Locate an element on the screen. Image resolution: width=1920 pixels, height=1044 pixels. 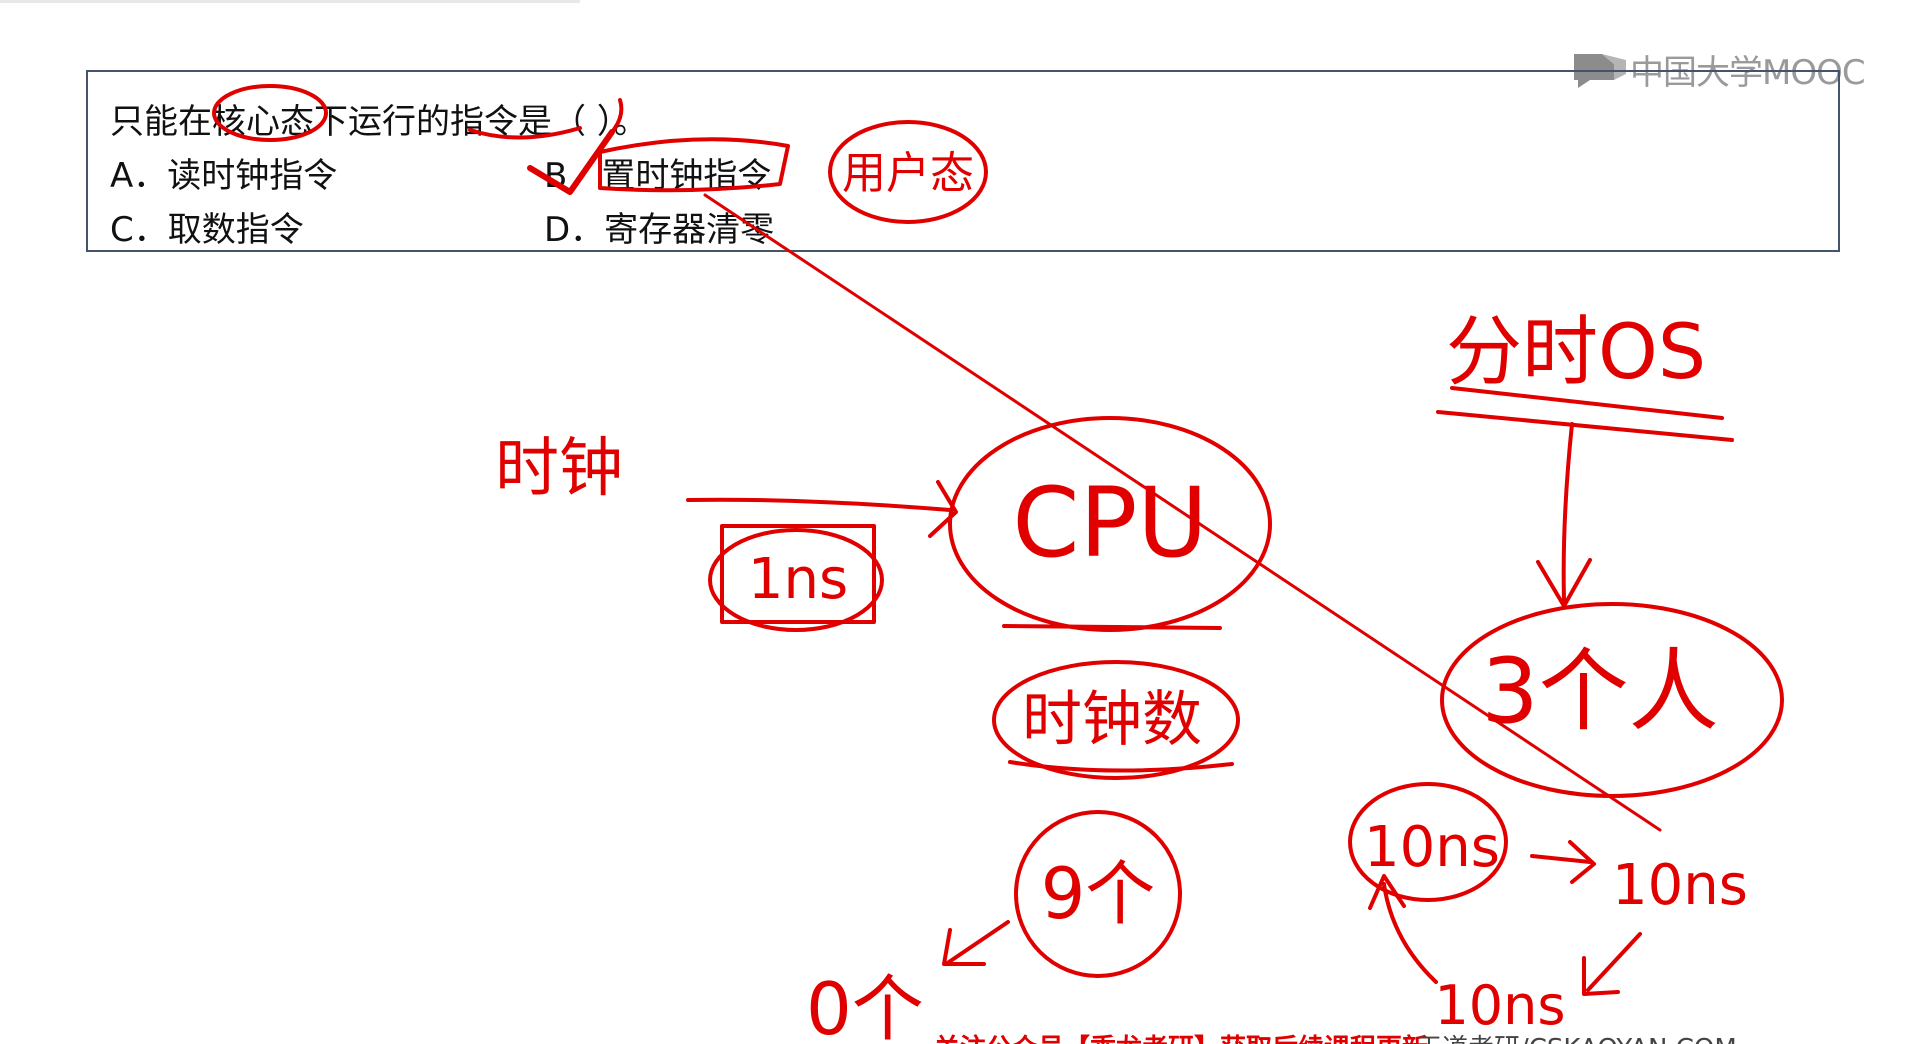
cpu-circle is located at coordinates (1110, 524).